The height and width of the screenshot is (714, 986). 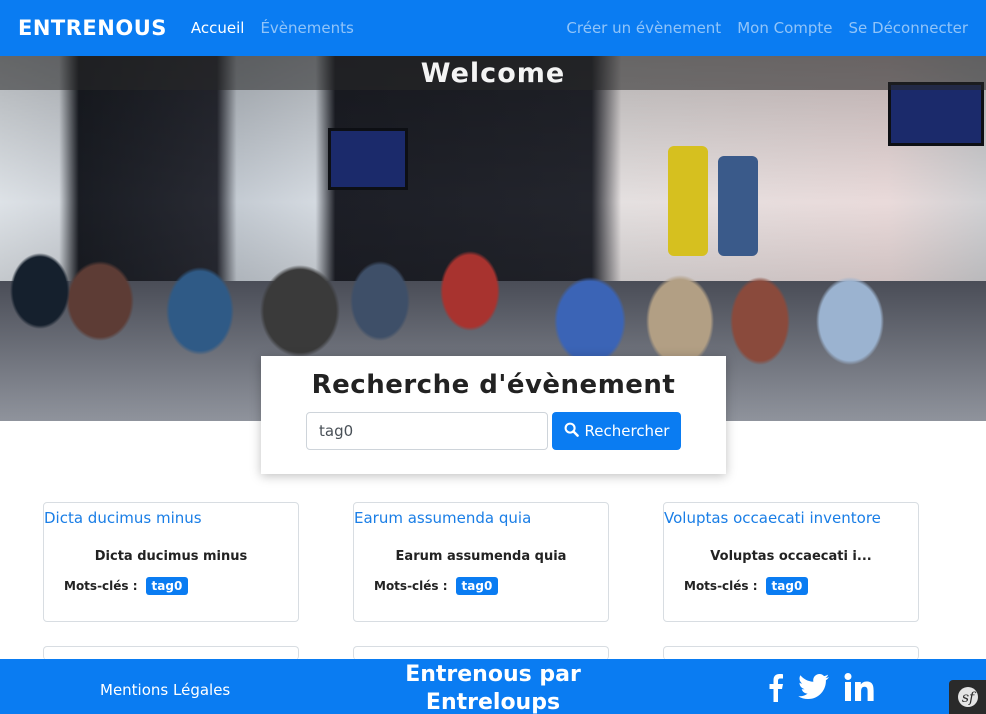 I want to click on nav-link-accueil: Accueil, so click(x=218, y=28).